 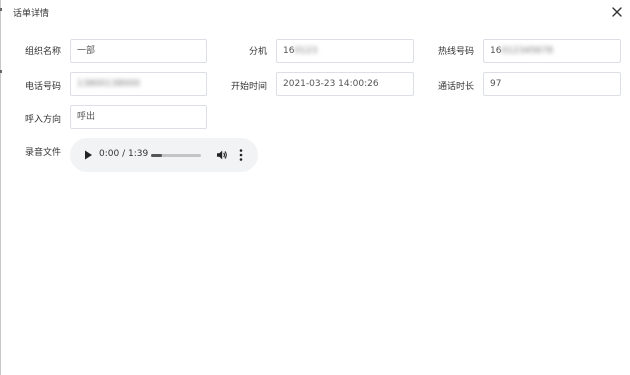 I want to click on close-icon, so click(x=617, y=12).